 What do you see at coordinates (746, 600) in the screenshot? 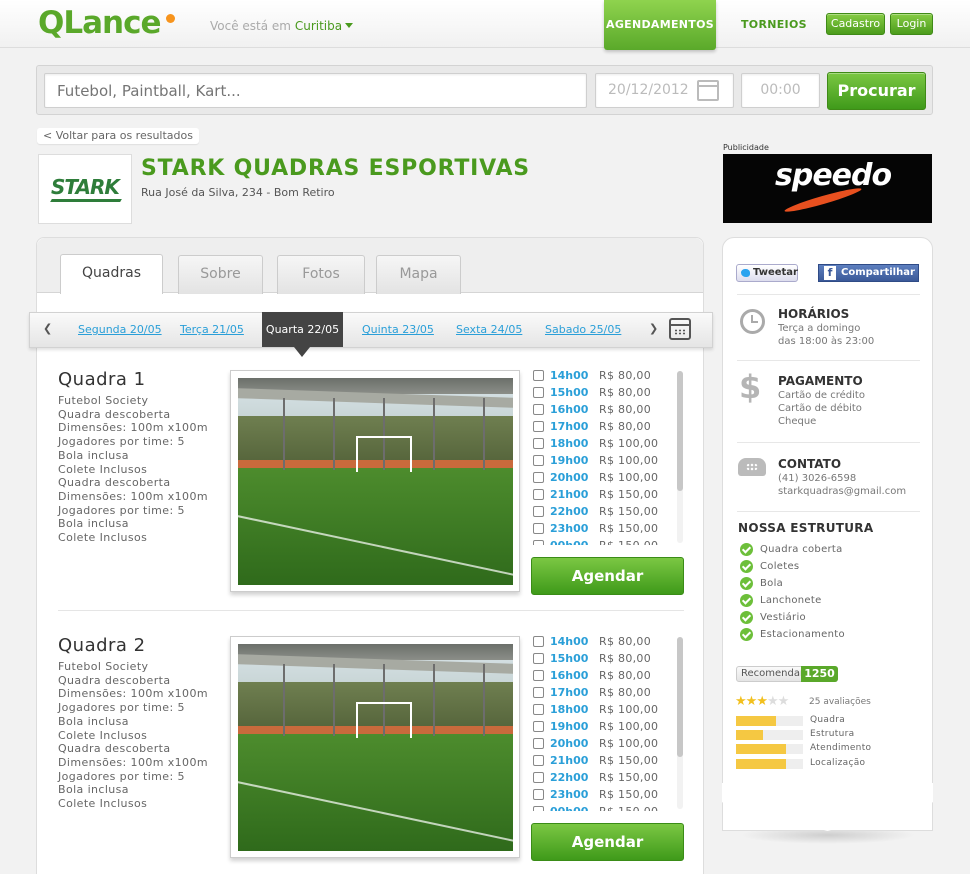
I see `check-icon` at bounding box center [746, 600].